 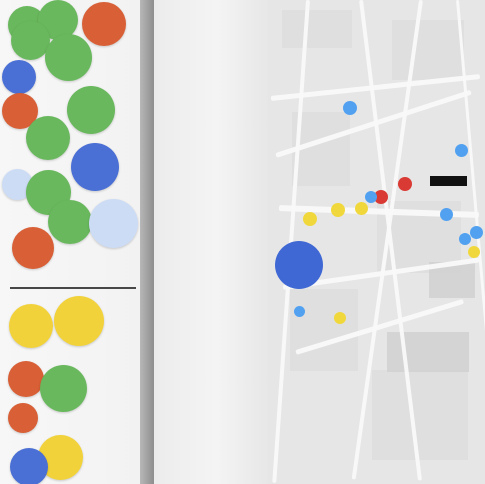 What do you see at coordinates (299, 265) in the screenshot?
I see `map-marker-large-blue` at bounding box center [299, 265].